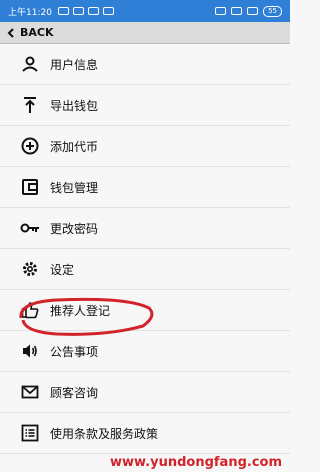 The width and height of the screenshot is (320, 472). What do you see at coordinates (78, 11) in the screenshot?
I see `message-icon` at bounding box center [78, 11].